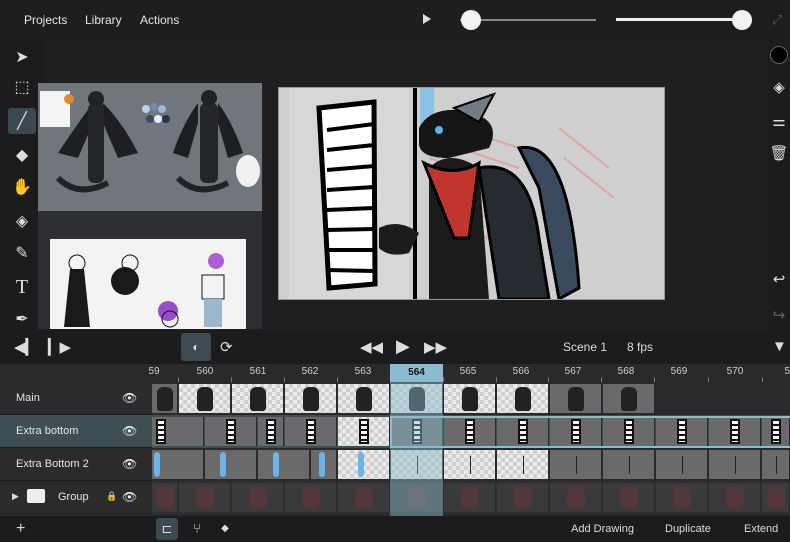  What do you see at coordinates (22, 187) in the screenshot?
I see `smudge-icon: ✋` at bounding box center [22, 187].